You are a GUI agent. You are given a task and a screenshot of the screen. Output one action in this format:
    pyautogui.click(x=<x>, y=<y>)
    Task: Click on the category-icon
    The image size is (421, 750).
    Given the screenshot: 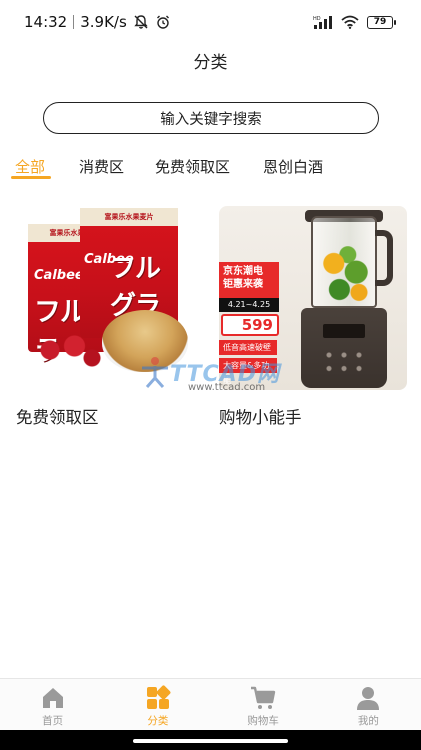 What is the action you would take?
    pyautogui.click(x=158, y=697)
    